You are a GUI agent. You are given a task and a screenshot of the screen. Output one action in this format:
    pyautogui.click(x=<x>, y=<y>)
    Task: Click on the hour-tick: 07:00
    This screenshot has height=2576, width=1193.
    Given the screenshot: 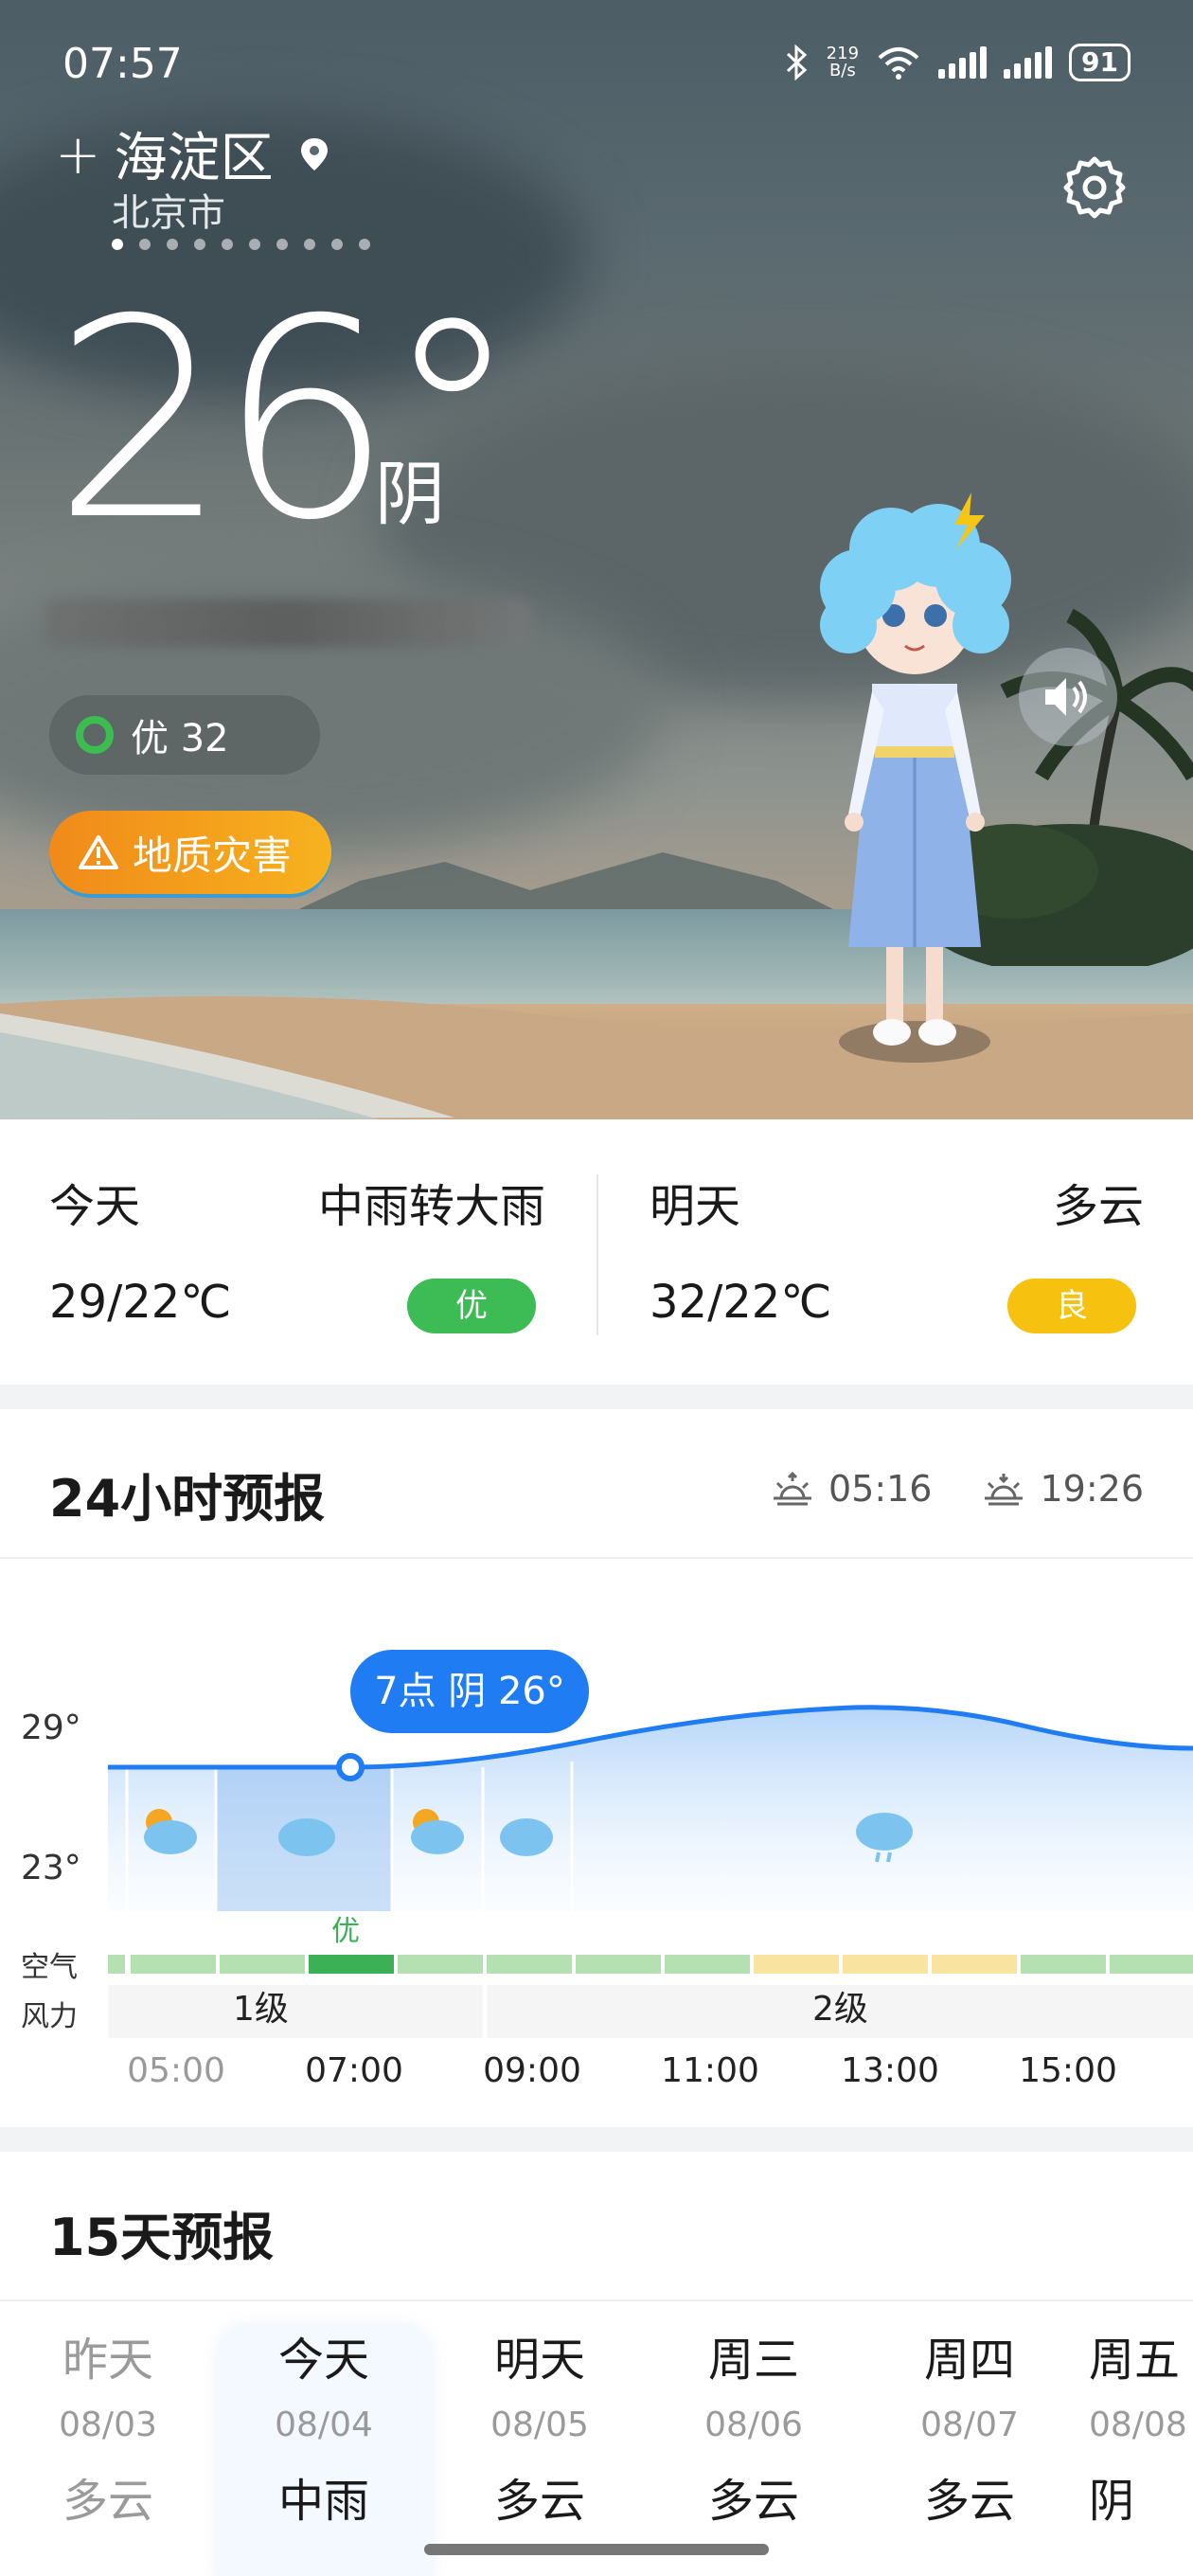 What is the action you would take?
    pyautogui.click(x=354, y=2070)
    